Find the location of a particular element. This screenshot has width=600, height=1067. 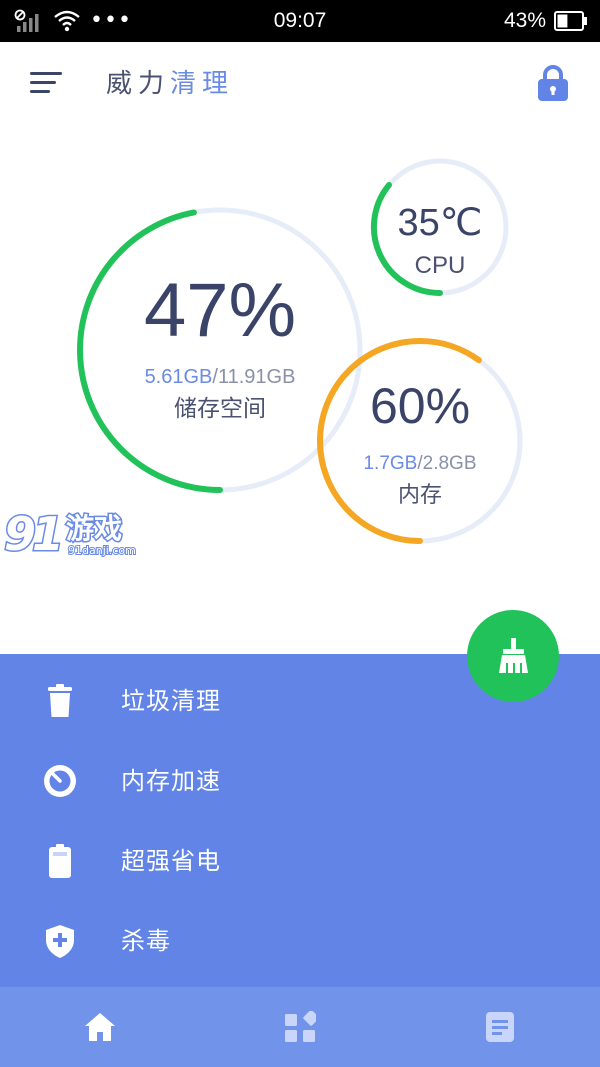

app-title-part2: 清理 is located at coordinates (202, 84).